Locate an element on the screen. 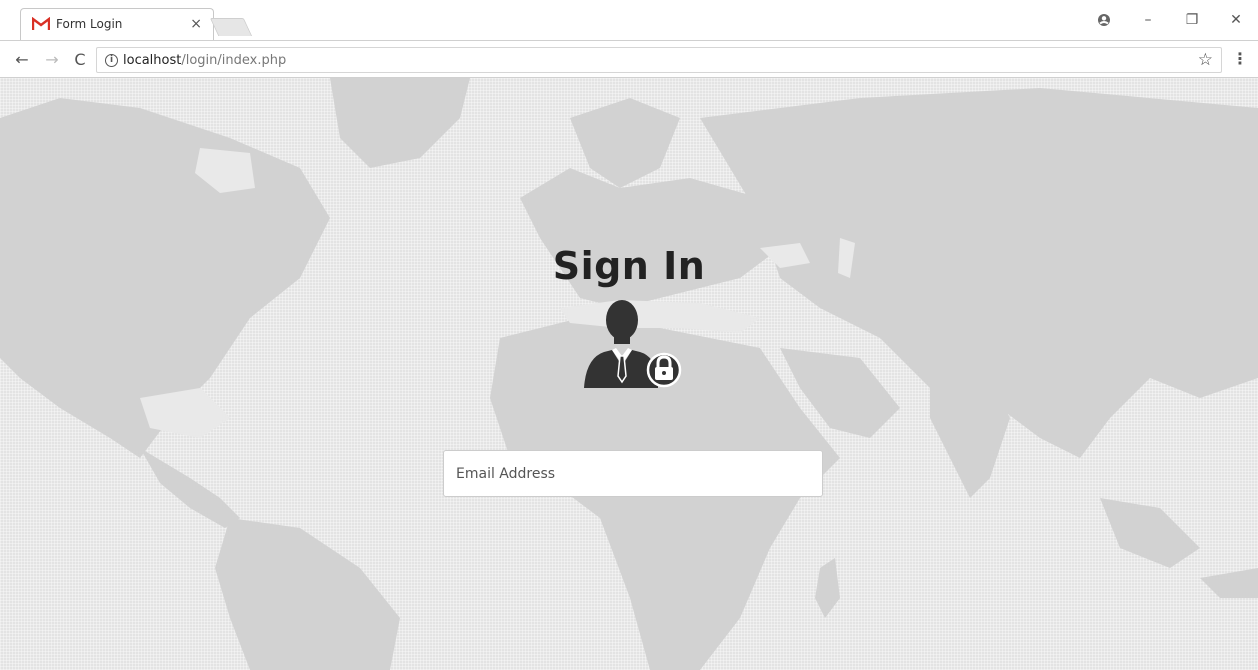 The width and height of the screenshot is (1258, 670). browser-menu-icon: ⋮ is located at coordinates (1240, 58).